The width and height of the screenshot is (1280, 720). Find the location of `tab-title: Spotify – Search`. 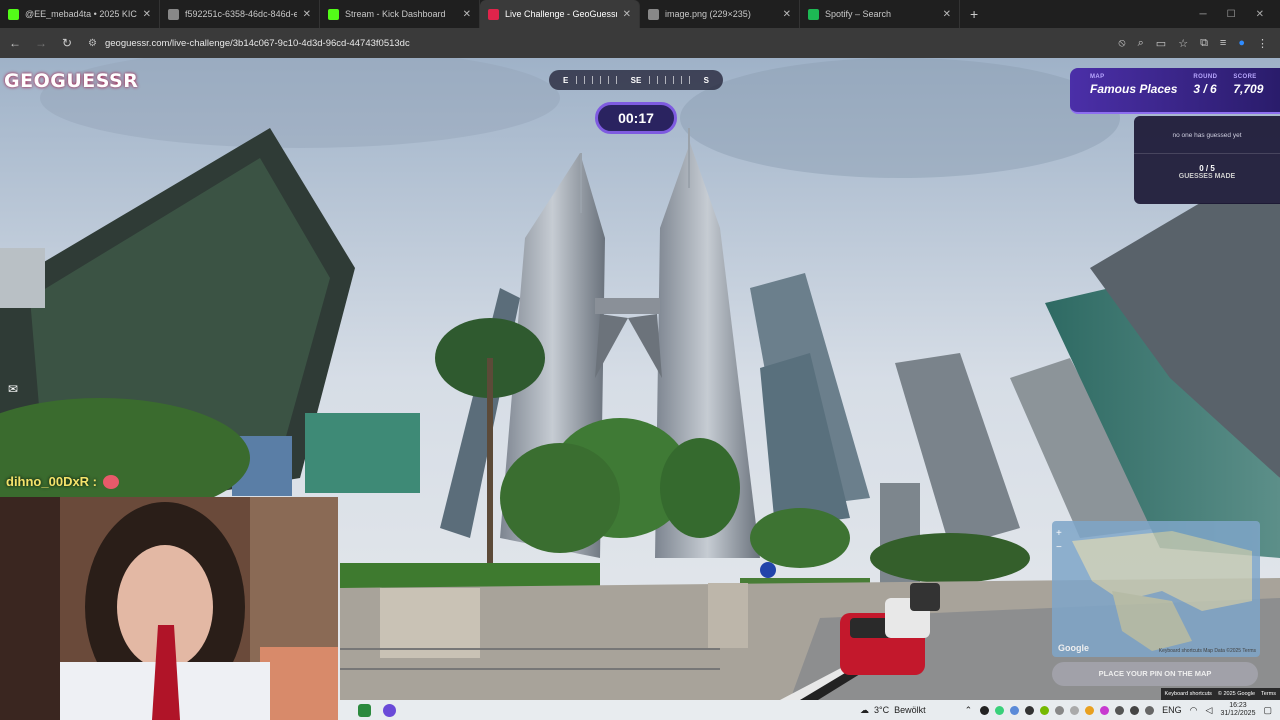

tab-title: Spotify – Search is located at coordinates (858, 14).